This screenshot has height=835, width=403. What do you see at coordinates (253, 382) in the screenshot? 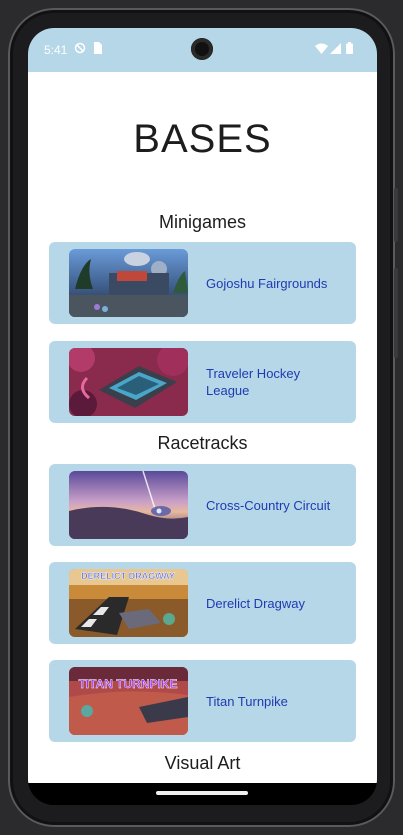
I see `base-card-label: Traveler Hockey League` at bounding box center [253, 382].